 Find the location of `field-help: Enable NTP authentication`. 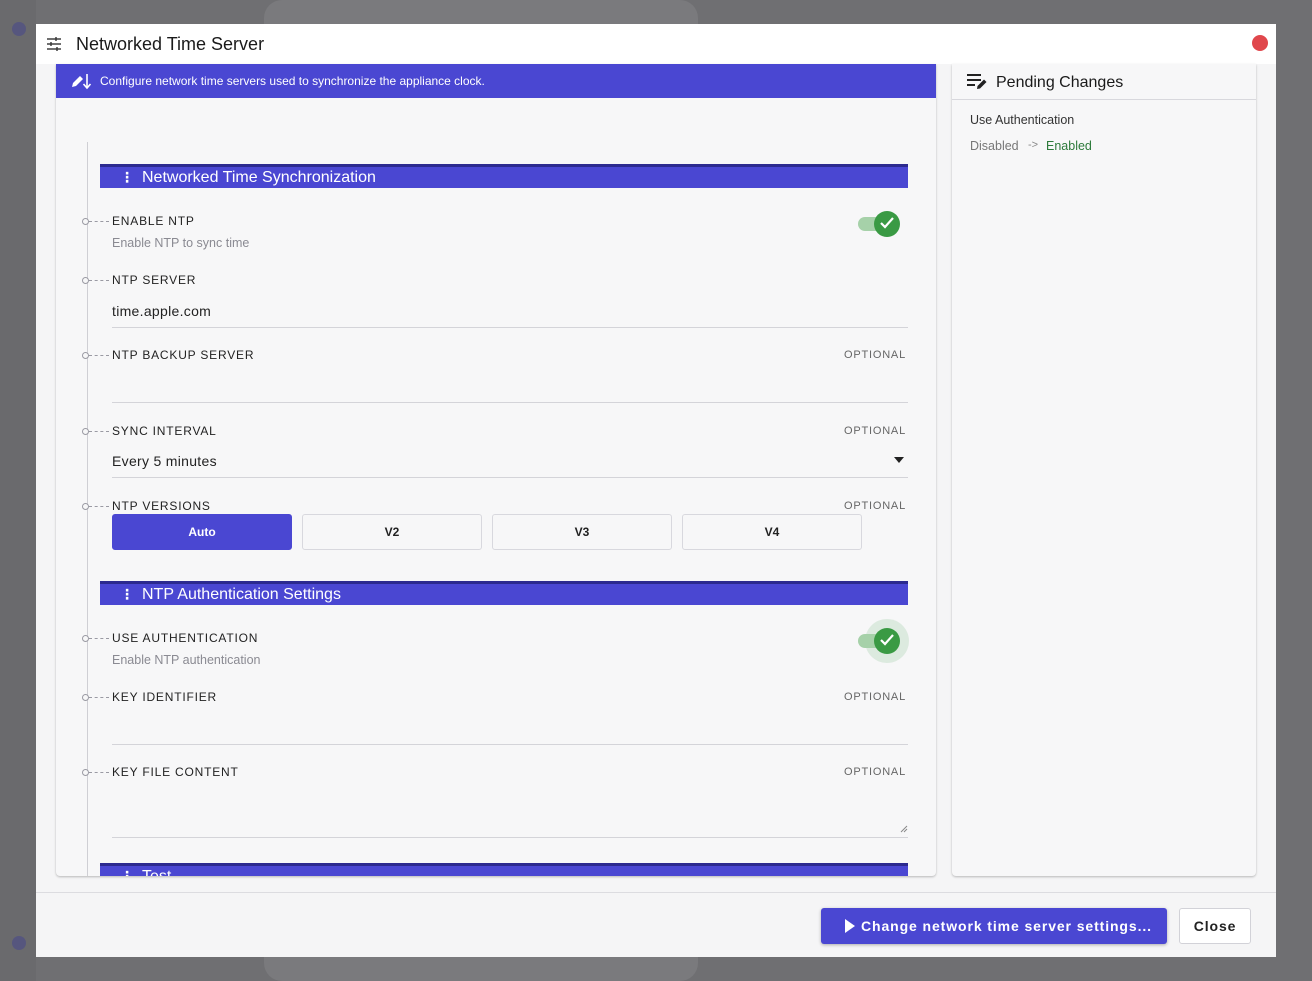

field-help: Enable NTP authentication is located at coordinates (186, 660).